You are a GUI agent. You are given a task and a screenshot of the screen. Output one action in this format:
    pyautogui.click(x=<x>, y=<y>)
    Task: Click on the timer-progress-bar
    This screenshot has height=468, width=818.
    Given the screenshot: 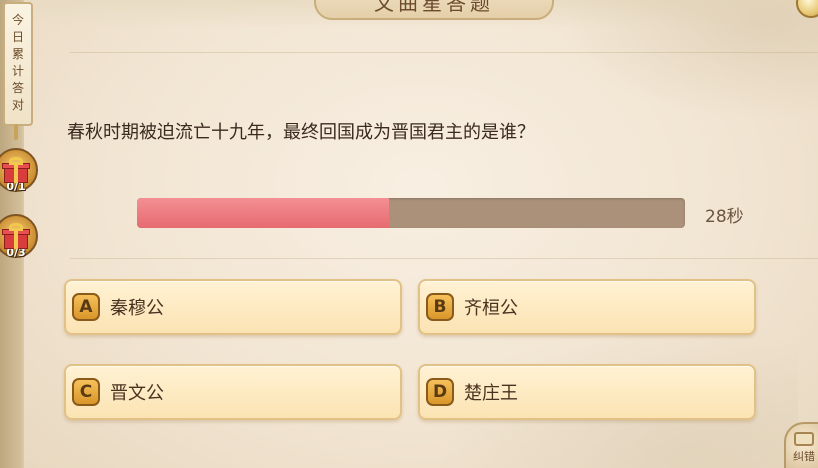 What is the action you would take?
    pyautogui.click(x=411, y=213)
    